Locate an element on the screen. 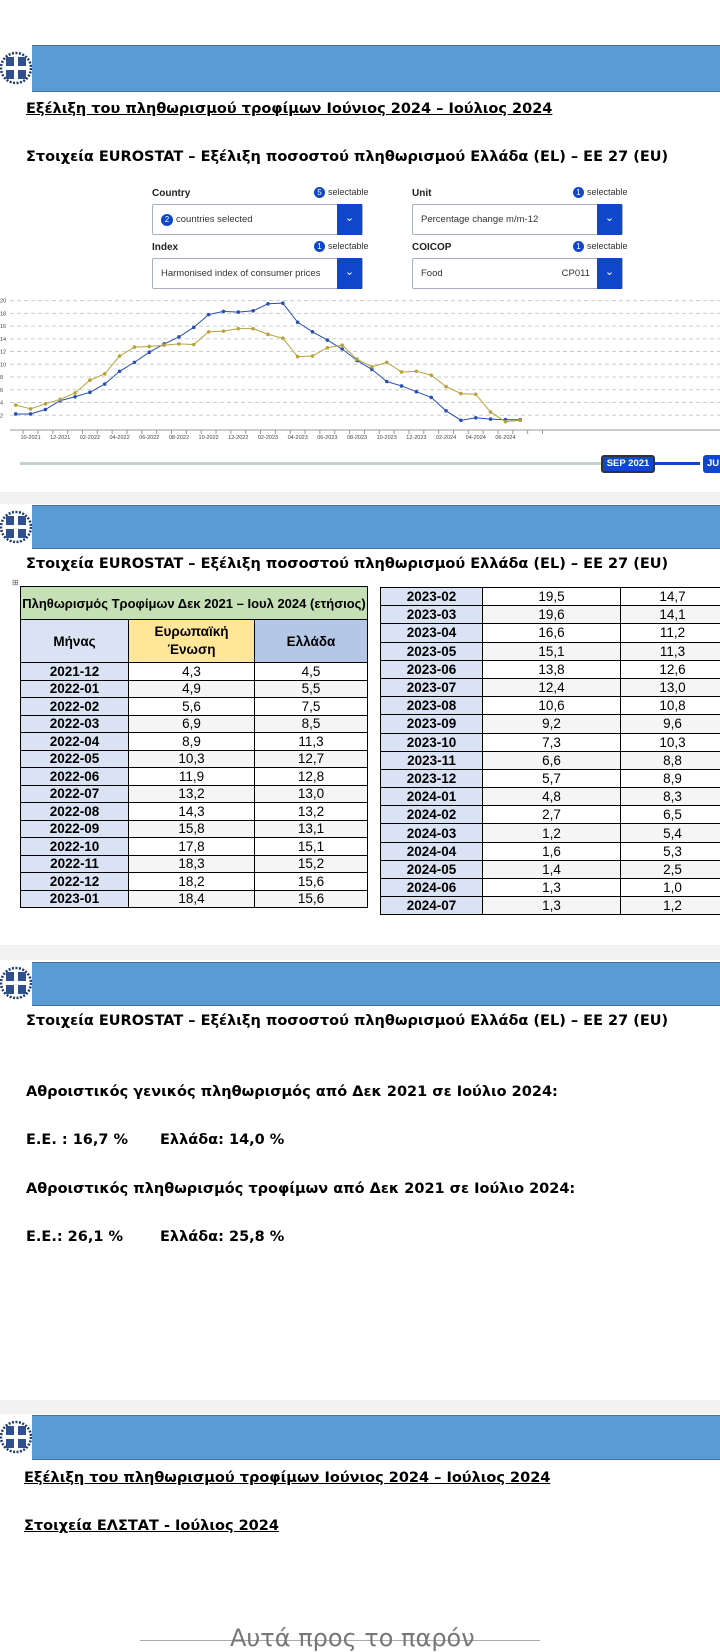  month-cell: 2022-11 is located at coordinates (75, 864).